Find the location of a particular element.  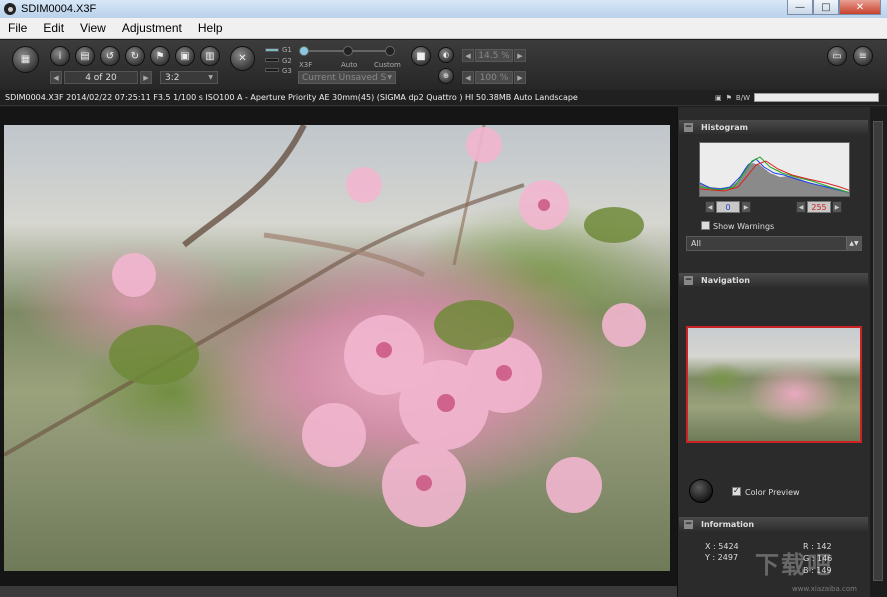

mode-label-custom: Custom is located at coordinates (387, 65).